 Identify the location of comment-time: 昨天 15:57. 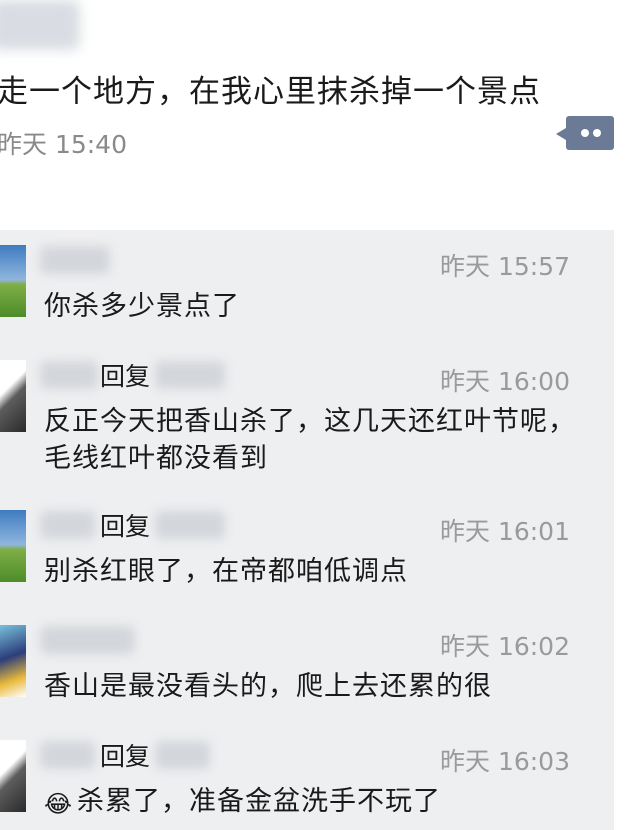
(505, 266).